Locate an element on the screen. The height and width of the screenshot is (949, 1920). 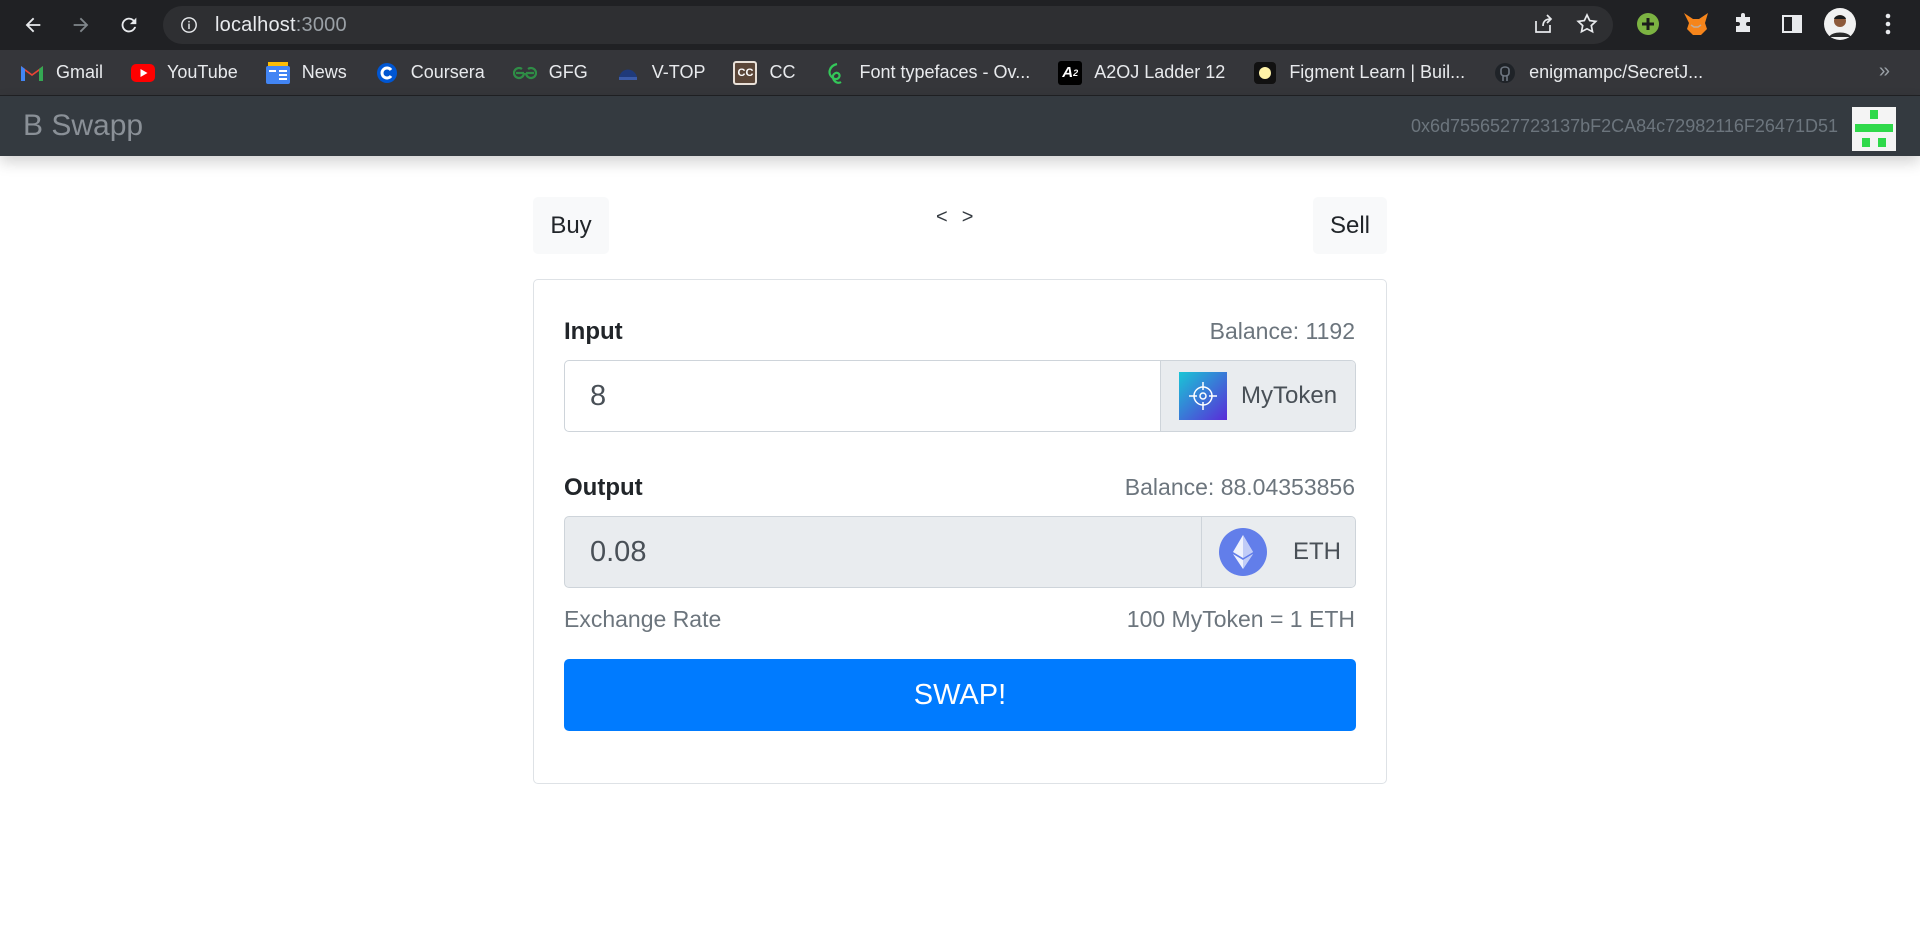
output-token-name: ETH is located at coordinates (1317, 551).